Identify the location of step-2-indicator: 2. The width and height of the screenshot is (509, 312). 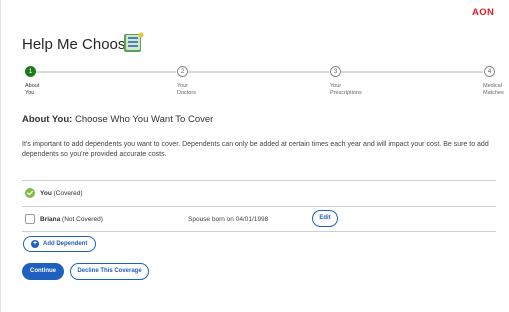
(182, 71).